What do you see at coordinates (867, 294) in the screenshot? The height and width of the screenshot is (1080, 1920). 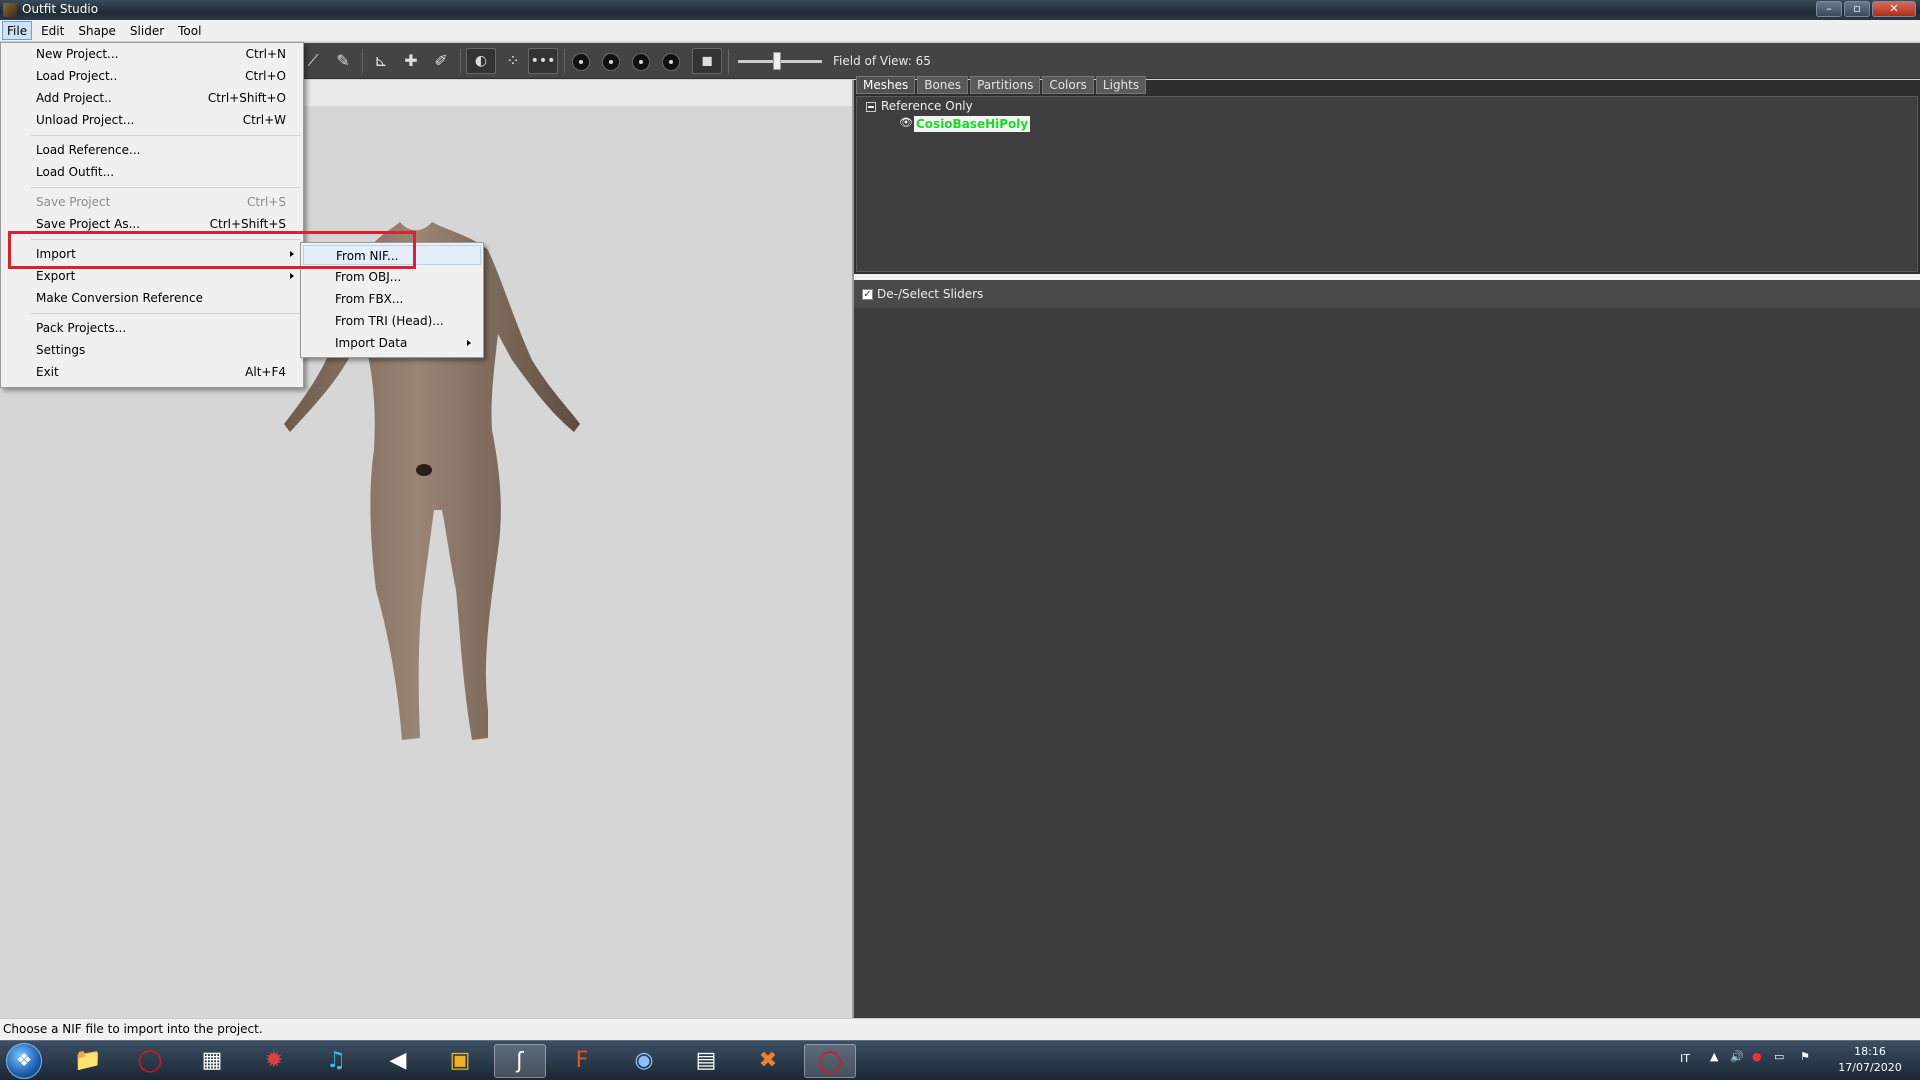 I see `select-sliders-checkbox: ✓` at bounding box center [867, 294].